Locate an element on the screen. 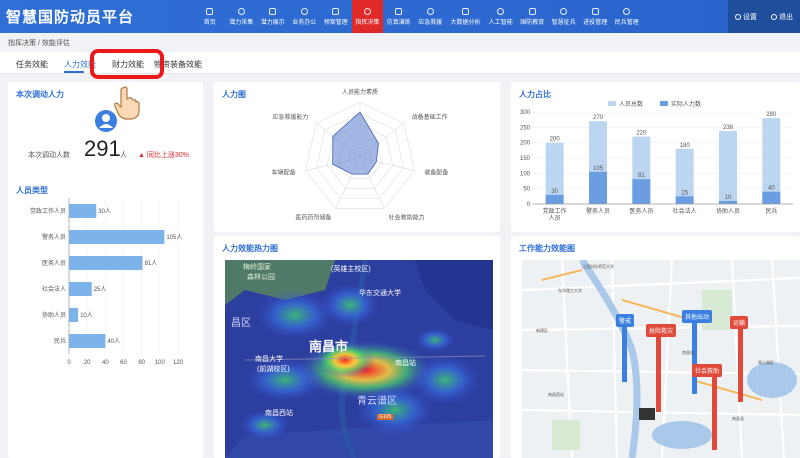  nav-item-10: 国防教育 is located at coordinates (533, 16).